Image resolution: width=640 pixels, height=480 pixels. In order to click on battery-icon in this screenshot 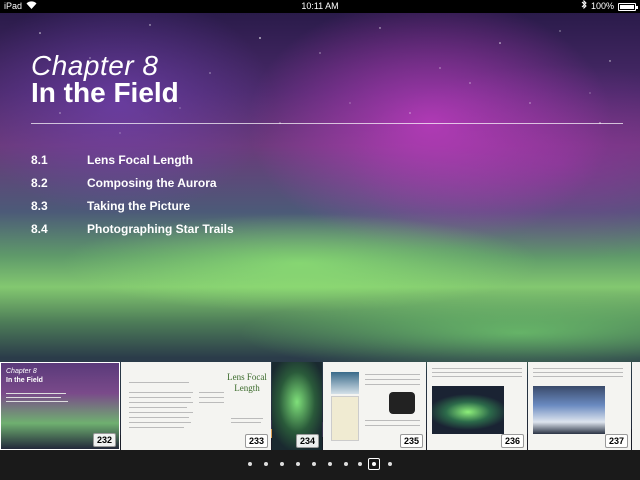, I will do `click(628, 6)`.